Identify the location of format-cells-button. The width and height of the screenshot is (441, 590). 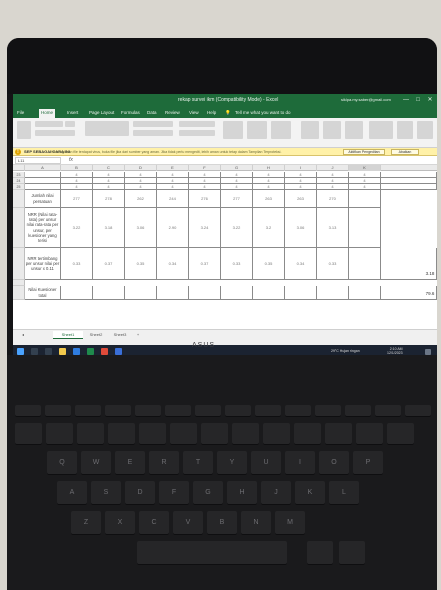
(354, 130).